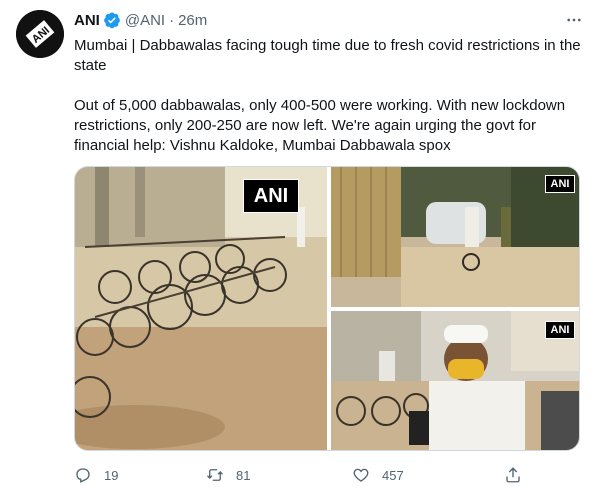 The image size is (600, 491). I want to click on tweet-header: ANI @ANI · 26m, so click(329, 20).